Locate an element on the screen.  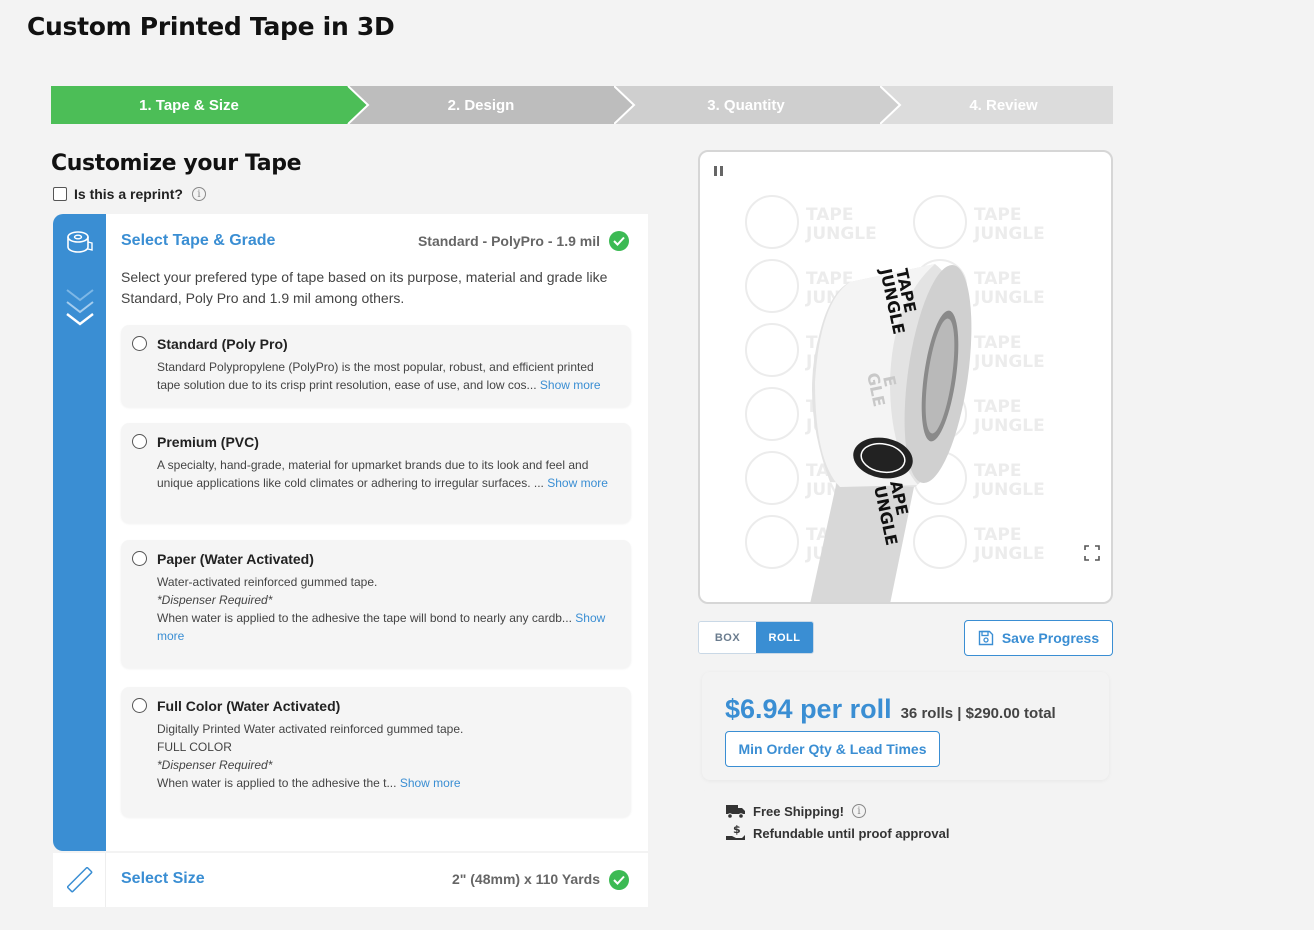
option-title: Paper (Water Activated) is located at coordinates (235, 559).